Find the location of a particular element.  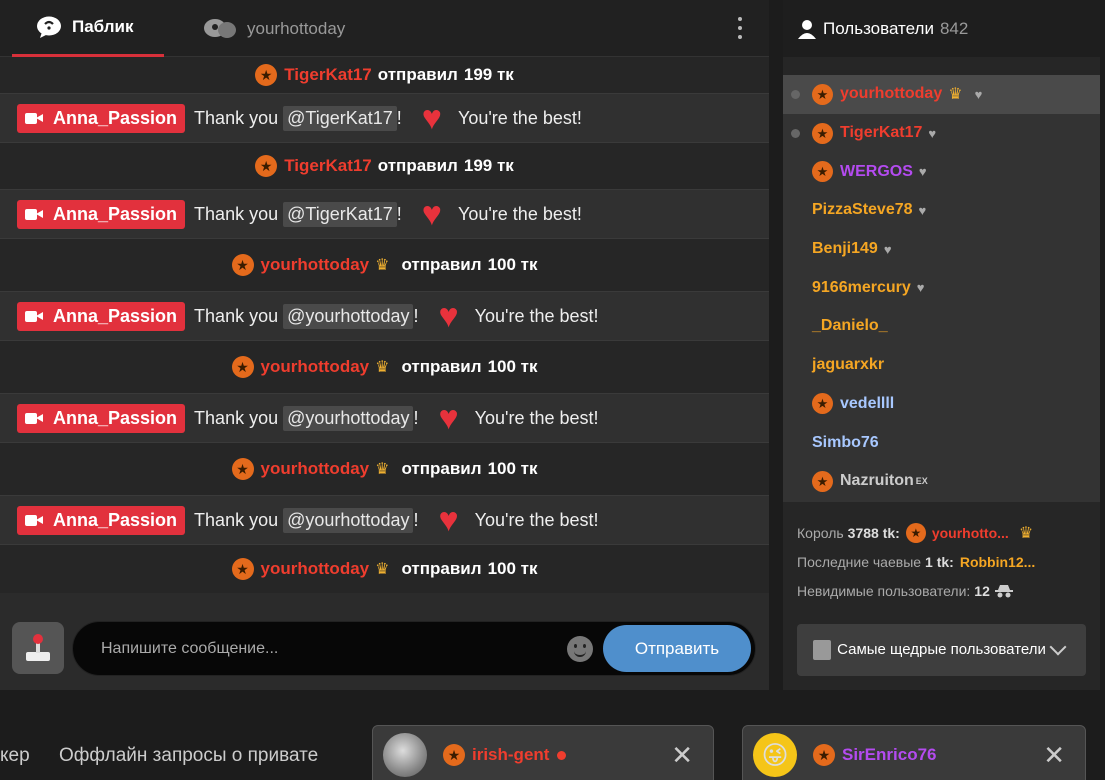

joystick-icon is located at coordinates (38, 648).